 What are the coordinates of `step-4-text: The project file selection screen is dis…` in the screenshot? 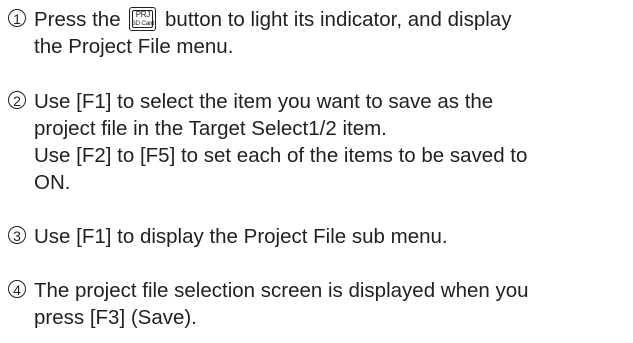 It's located at (329, 304).